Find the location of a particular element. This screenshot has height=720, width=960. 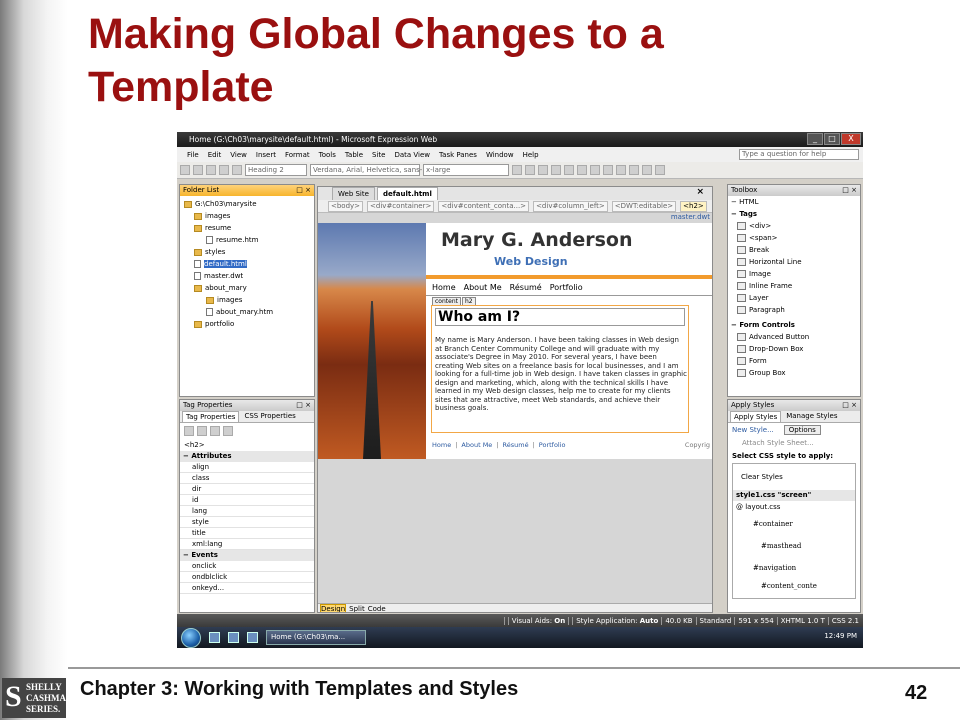

tab-code-view: Code is located at coordinates (377, 608).